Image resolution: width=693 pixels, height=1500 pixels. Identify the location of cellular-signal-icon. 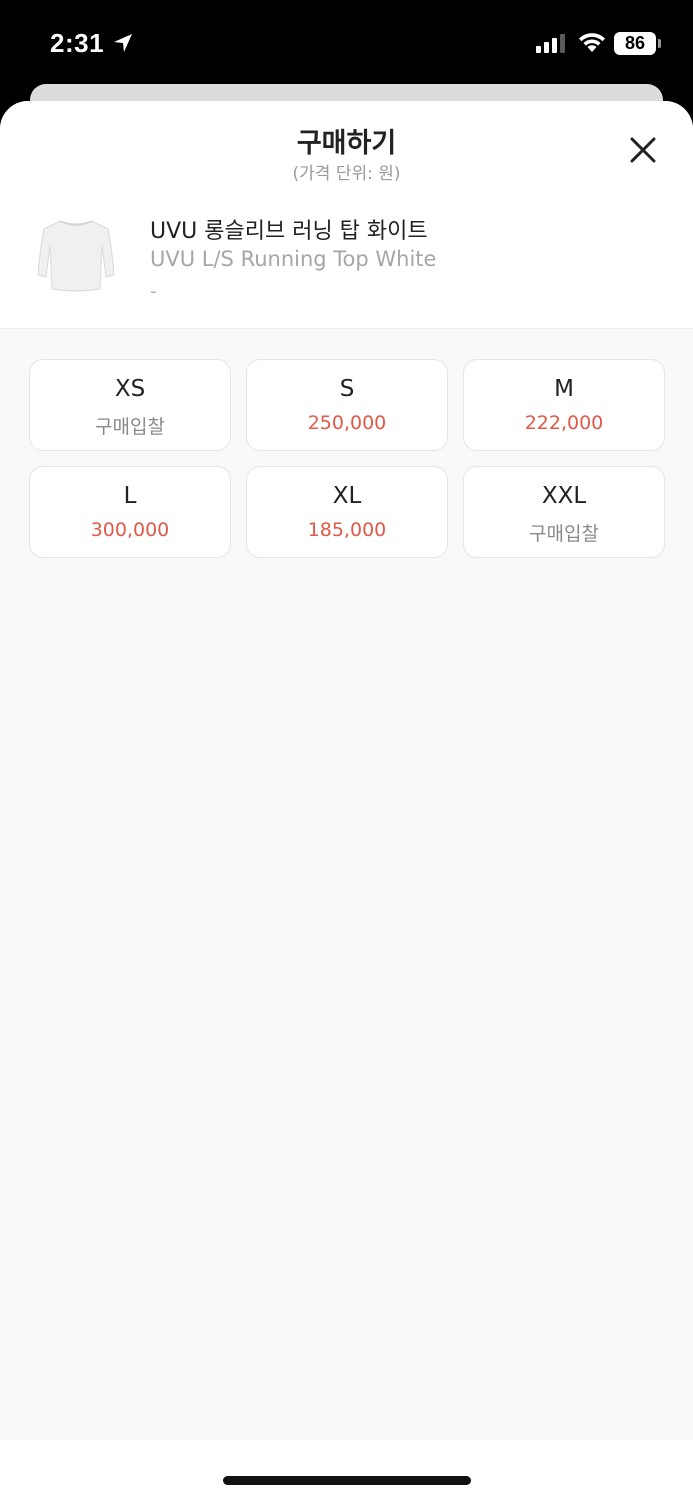
(550, 43).